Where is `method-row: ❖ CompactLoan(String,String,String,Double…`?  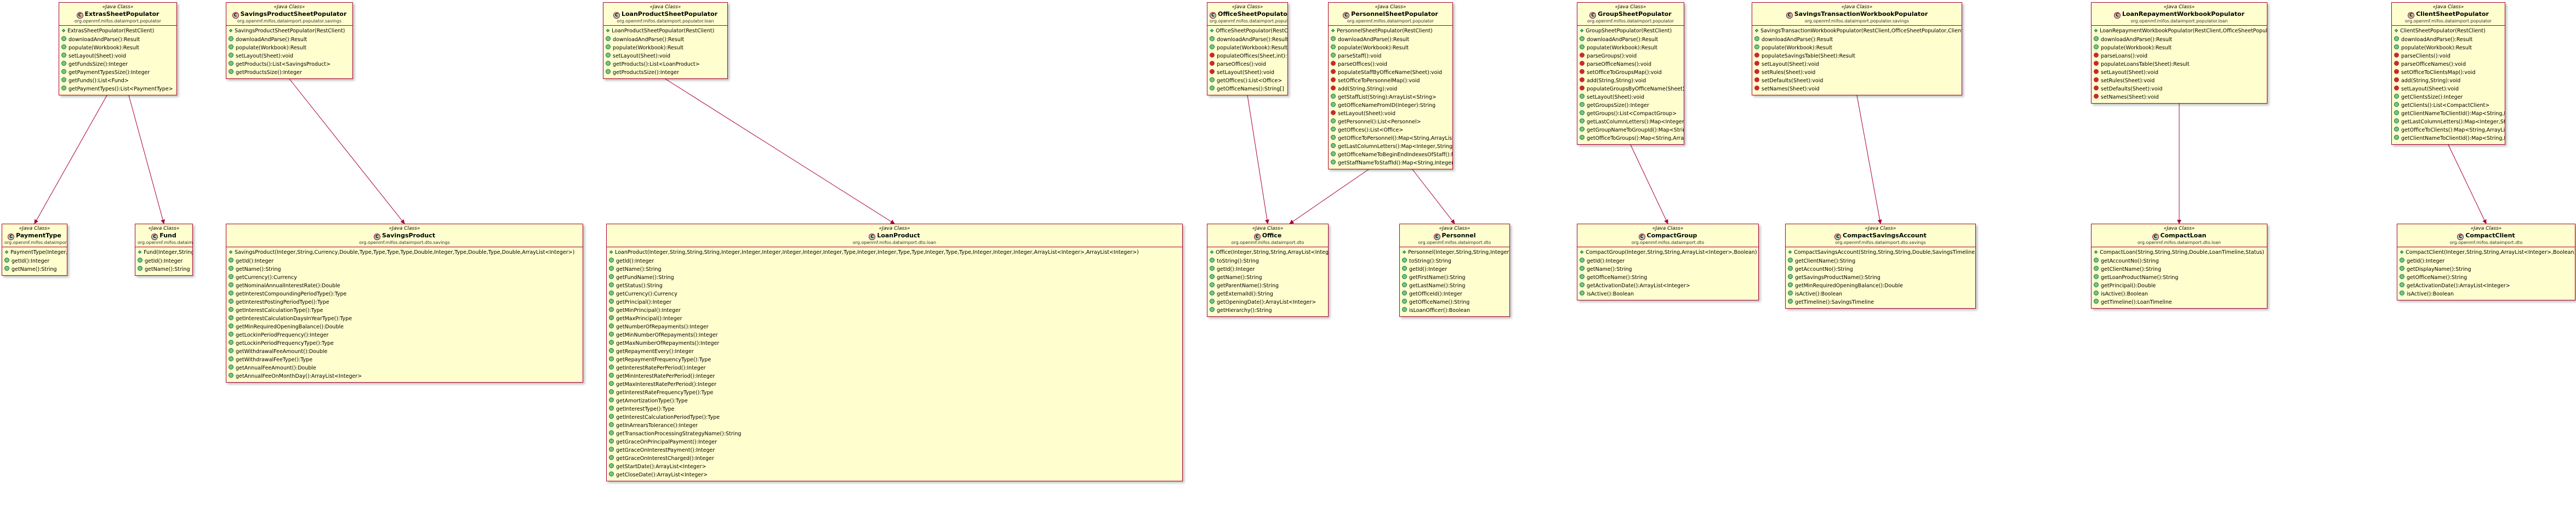
method-row: ❖ CompactLoan(String,String,String,Double… is located at coordinates (2179, 252).